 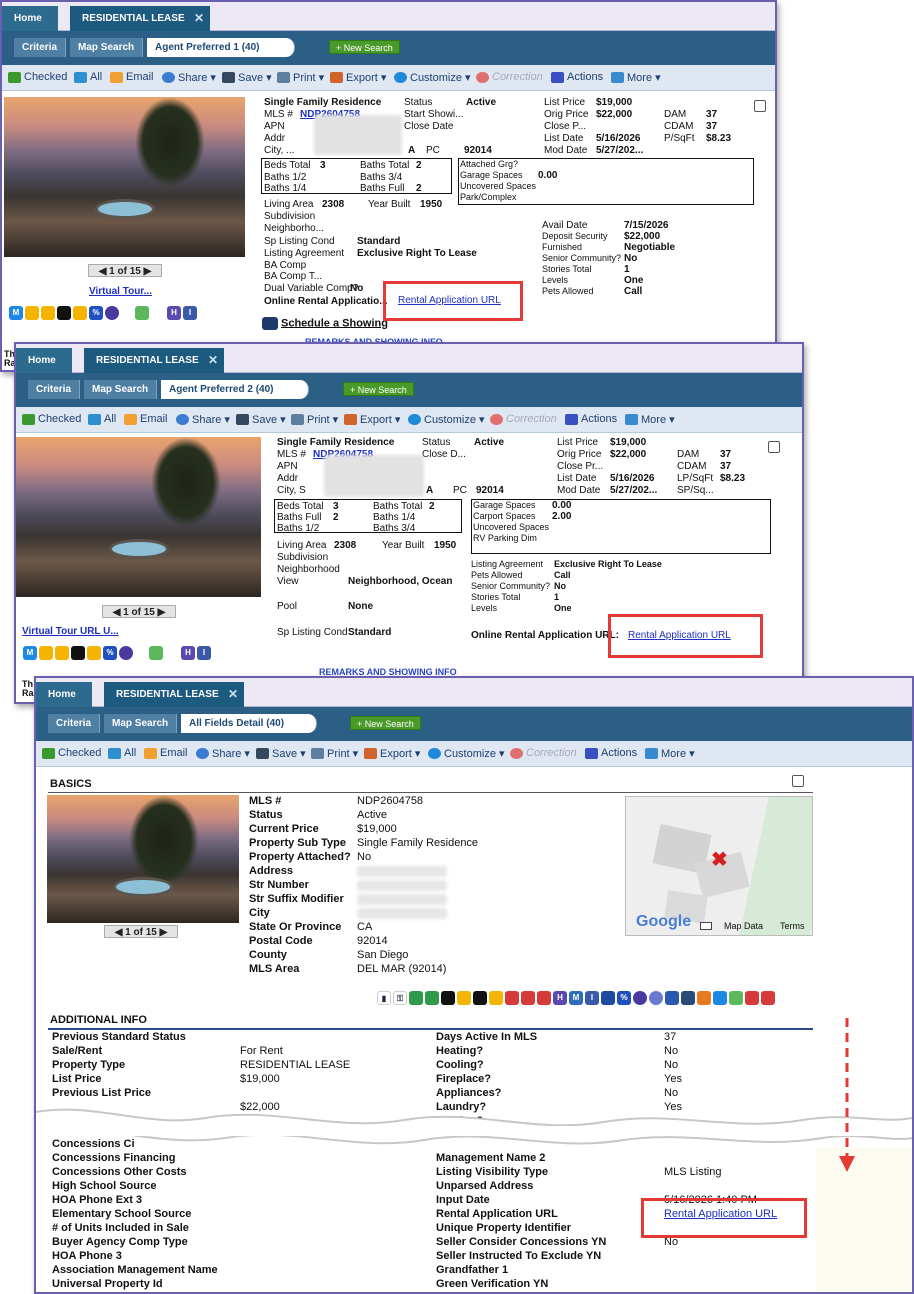 I want to click on keyboard-icon, so click(x=706, y=926).